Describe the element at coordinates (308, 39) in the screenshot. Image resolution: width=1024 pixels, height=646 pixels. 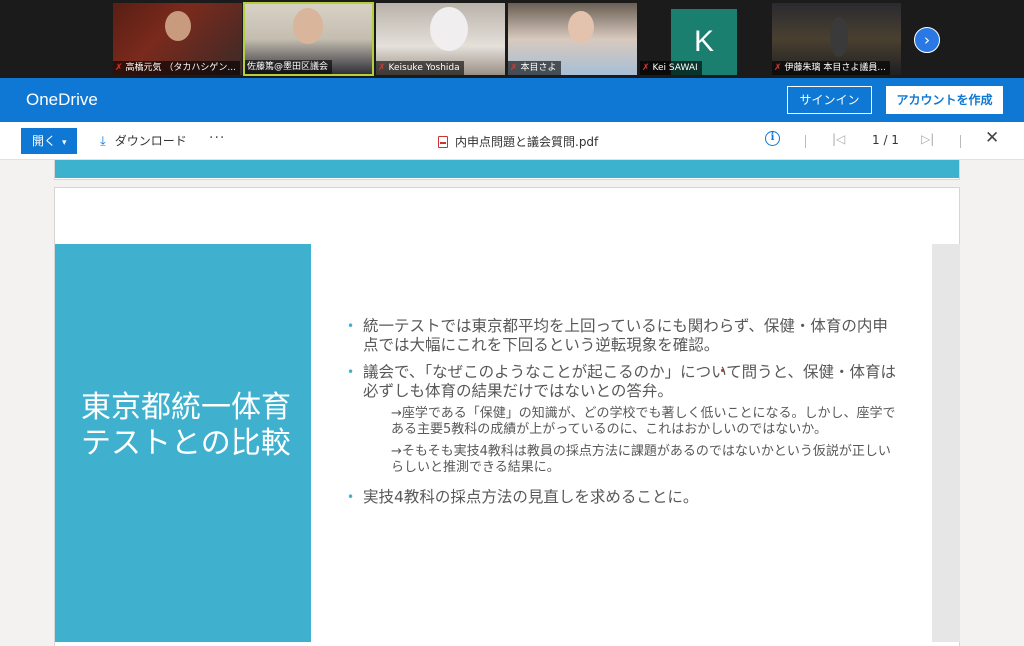
I see `participant-tile-active: 佐藤篤@墨田区議会` at that location.